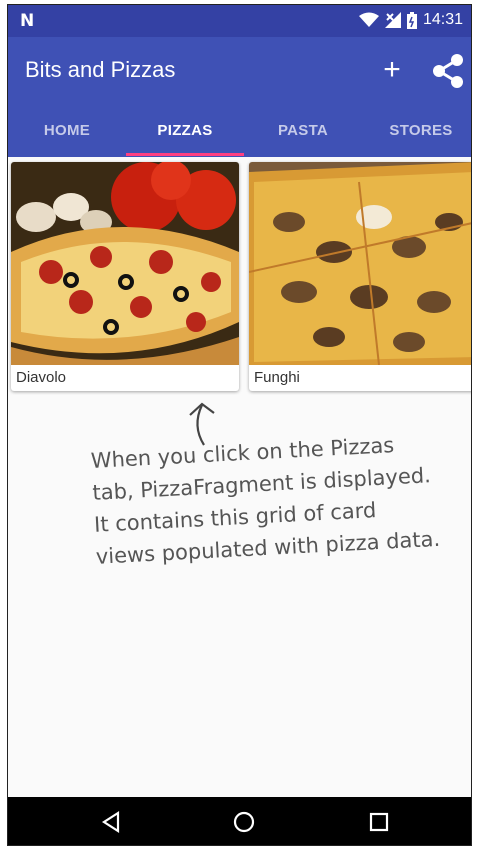 This screenshot has height=852, width=477. I want to click on carrier-logo: N, so click(27, 21).